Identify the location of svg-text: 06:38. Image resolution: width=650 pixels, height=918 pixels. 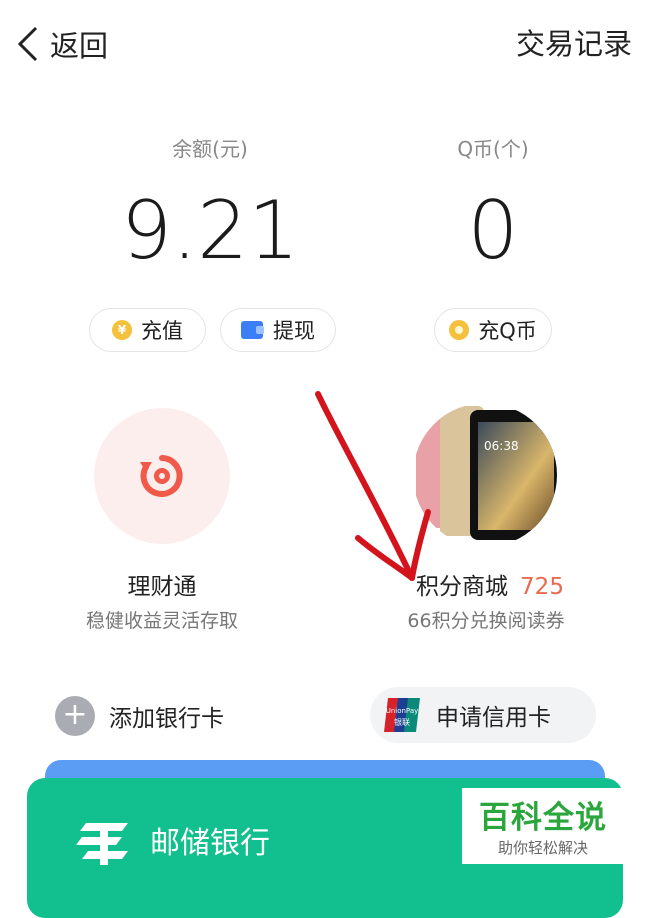
(501, 446).